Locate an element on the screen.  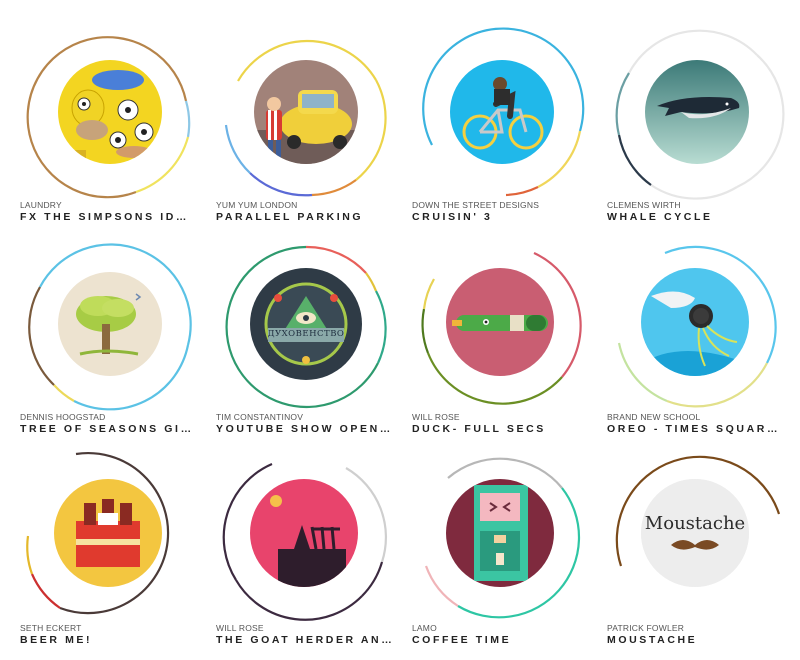
studio-name: PATRICK FOWLER is located at coordinates (646, 628).